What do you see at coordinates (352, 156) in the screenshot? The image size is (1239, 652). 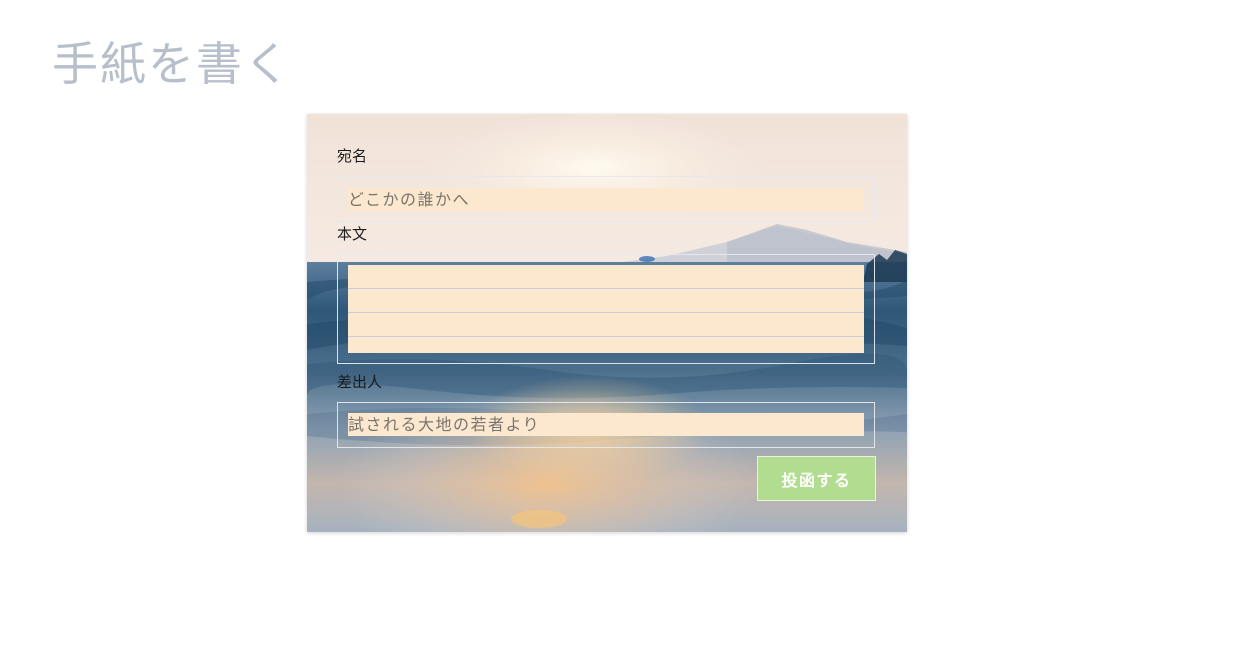 I see `recipient-label: 宛名` at bounding box center [352, 156].